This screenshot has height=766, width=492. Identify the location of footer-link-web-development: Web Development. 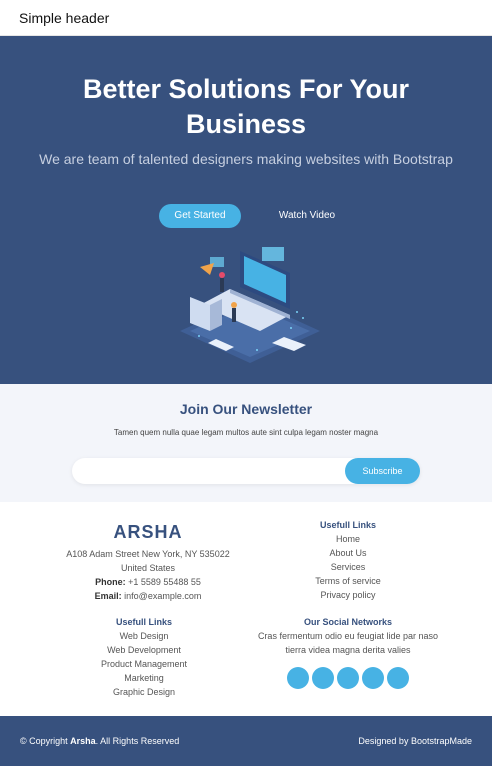
(144, 650).